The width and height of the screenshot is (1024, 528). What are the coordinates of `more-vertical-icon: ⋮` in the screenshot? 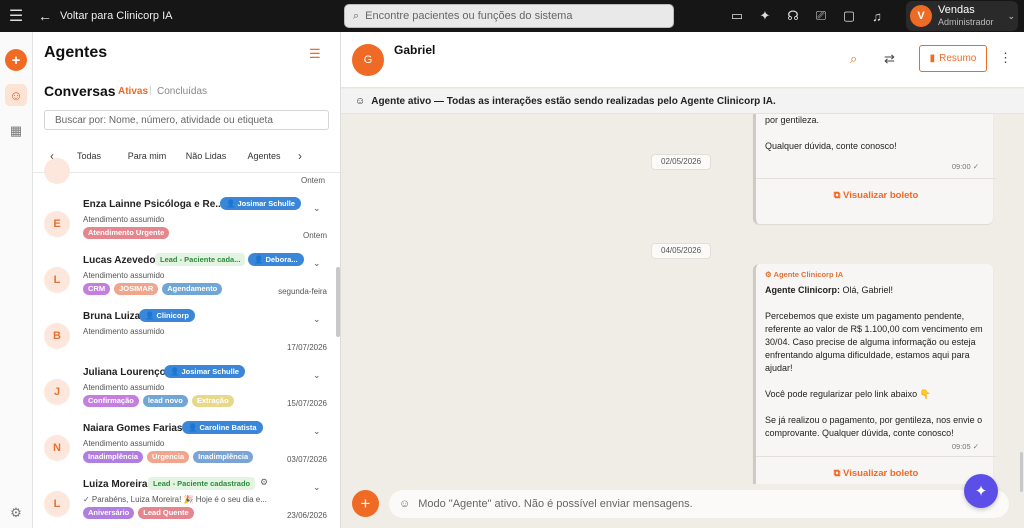 It's located at (1005, 58).